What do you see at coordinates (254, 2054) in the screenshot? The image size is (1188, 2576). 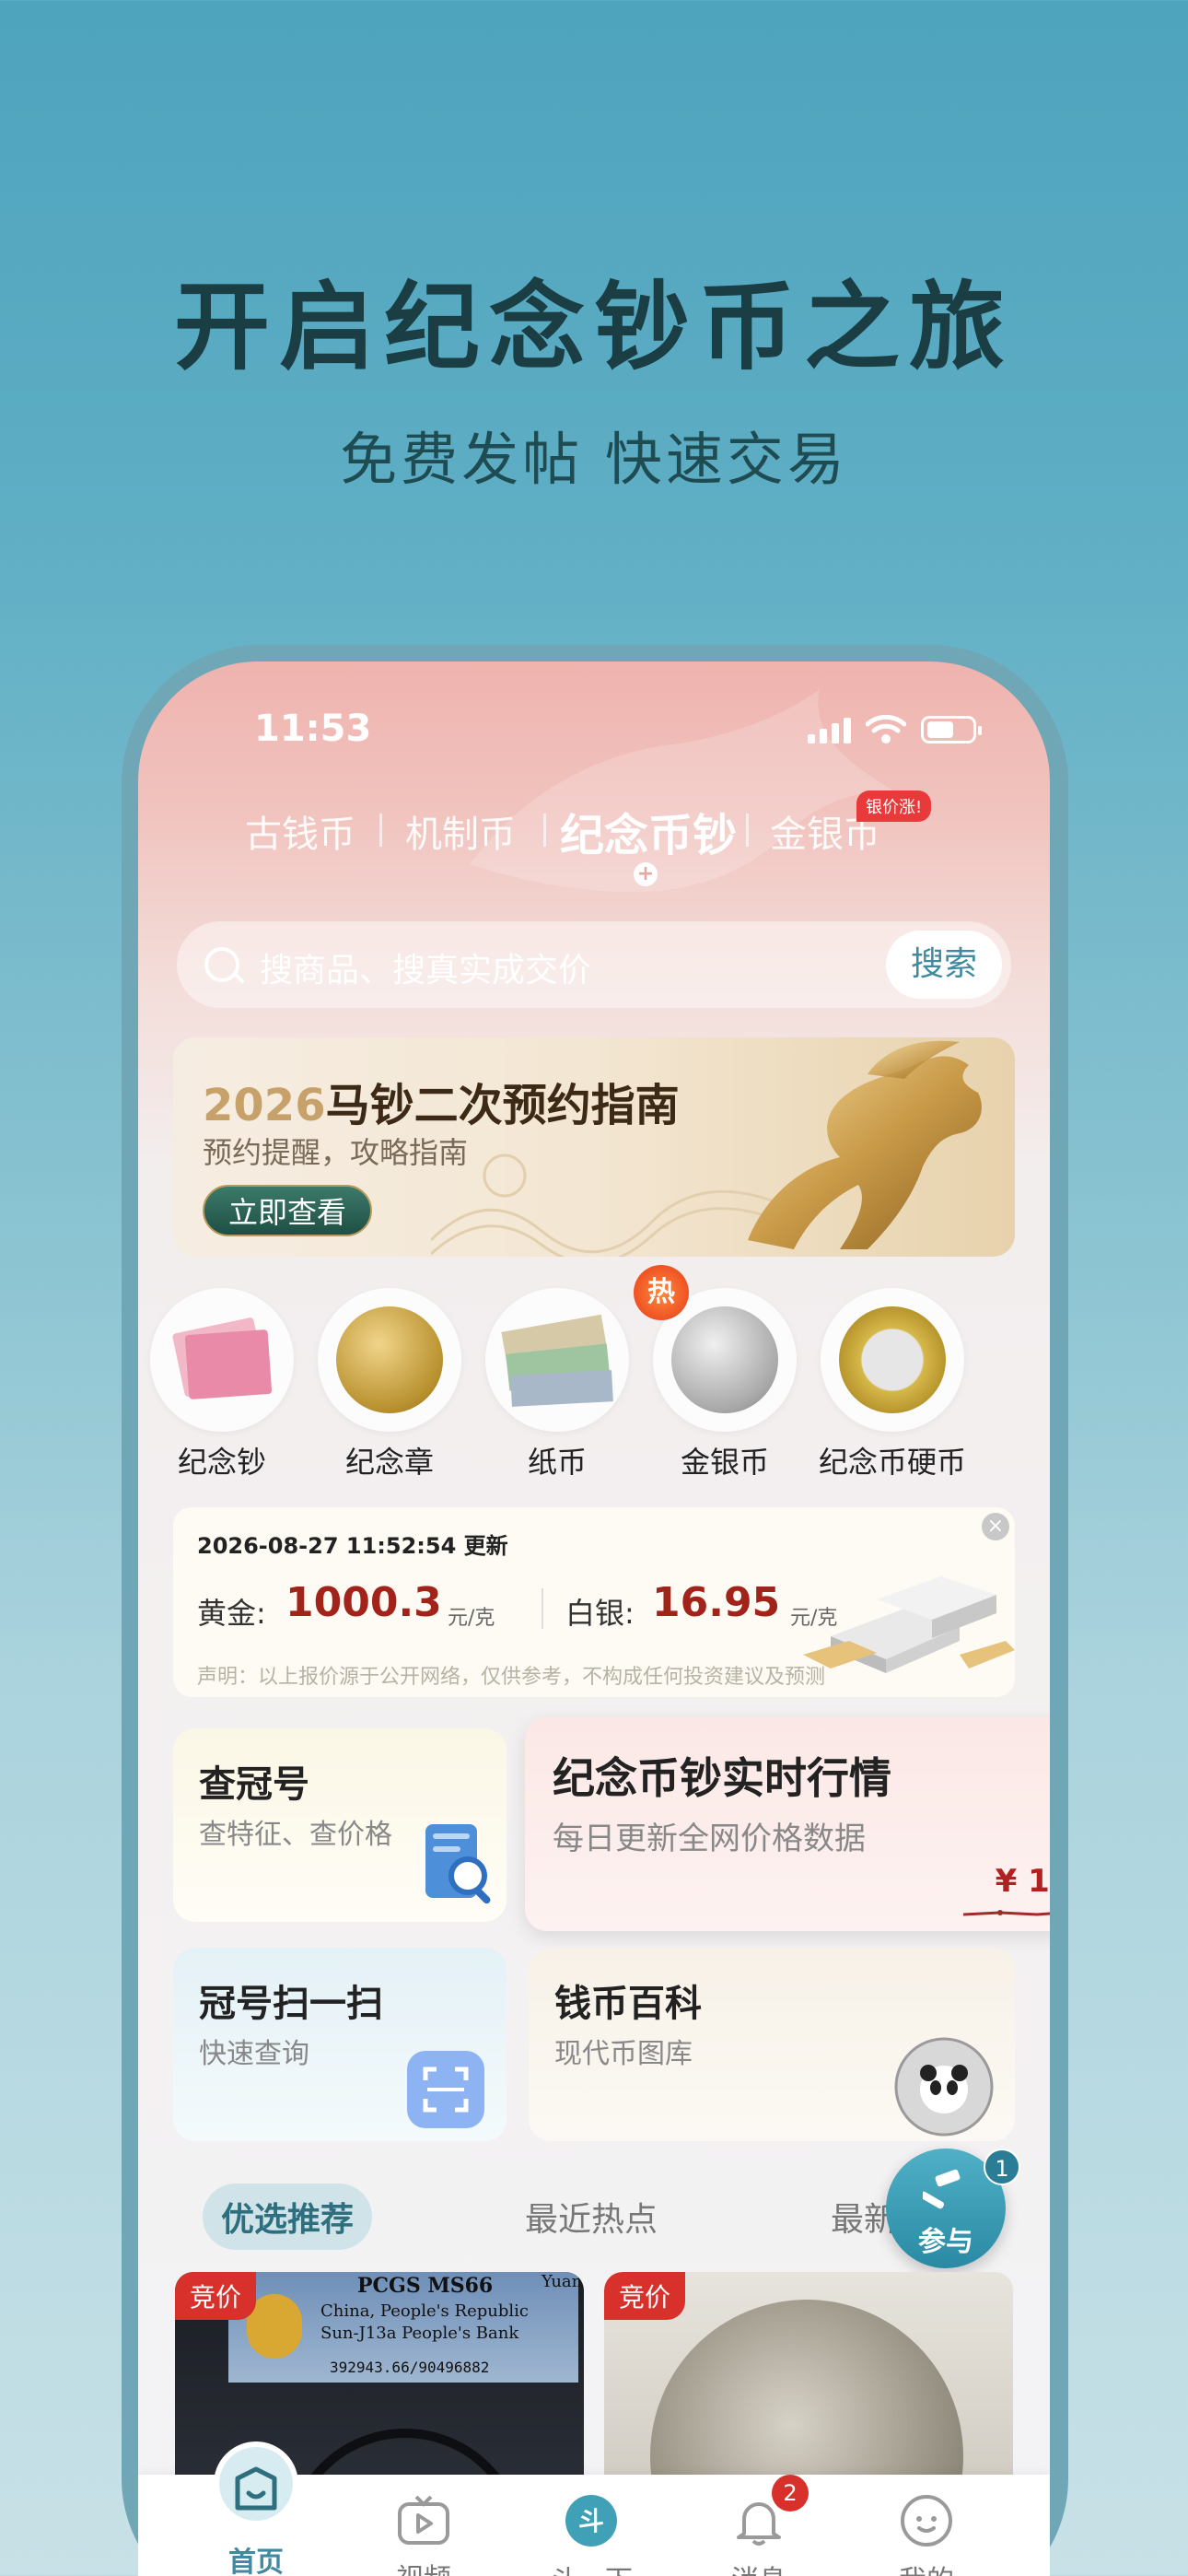 I see `tile-subtitle: 快速查询` at bounding box center [254, 2054].